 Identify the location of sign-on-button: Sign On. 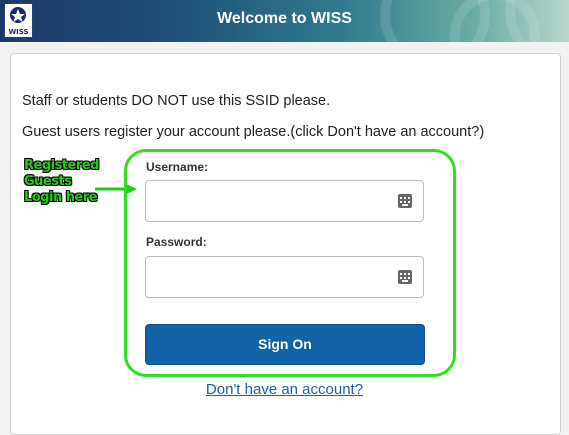
(285, 344).